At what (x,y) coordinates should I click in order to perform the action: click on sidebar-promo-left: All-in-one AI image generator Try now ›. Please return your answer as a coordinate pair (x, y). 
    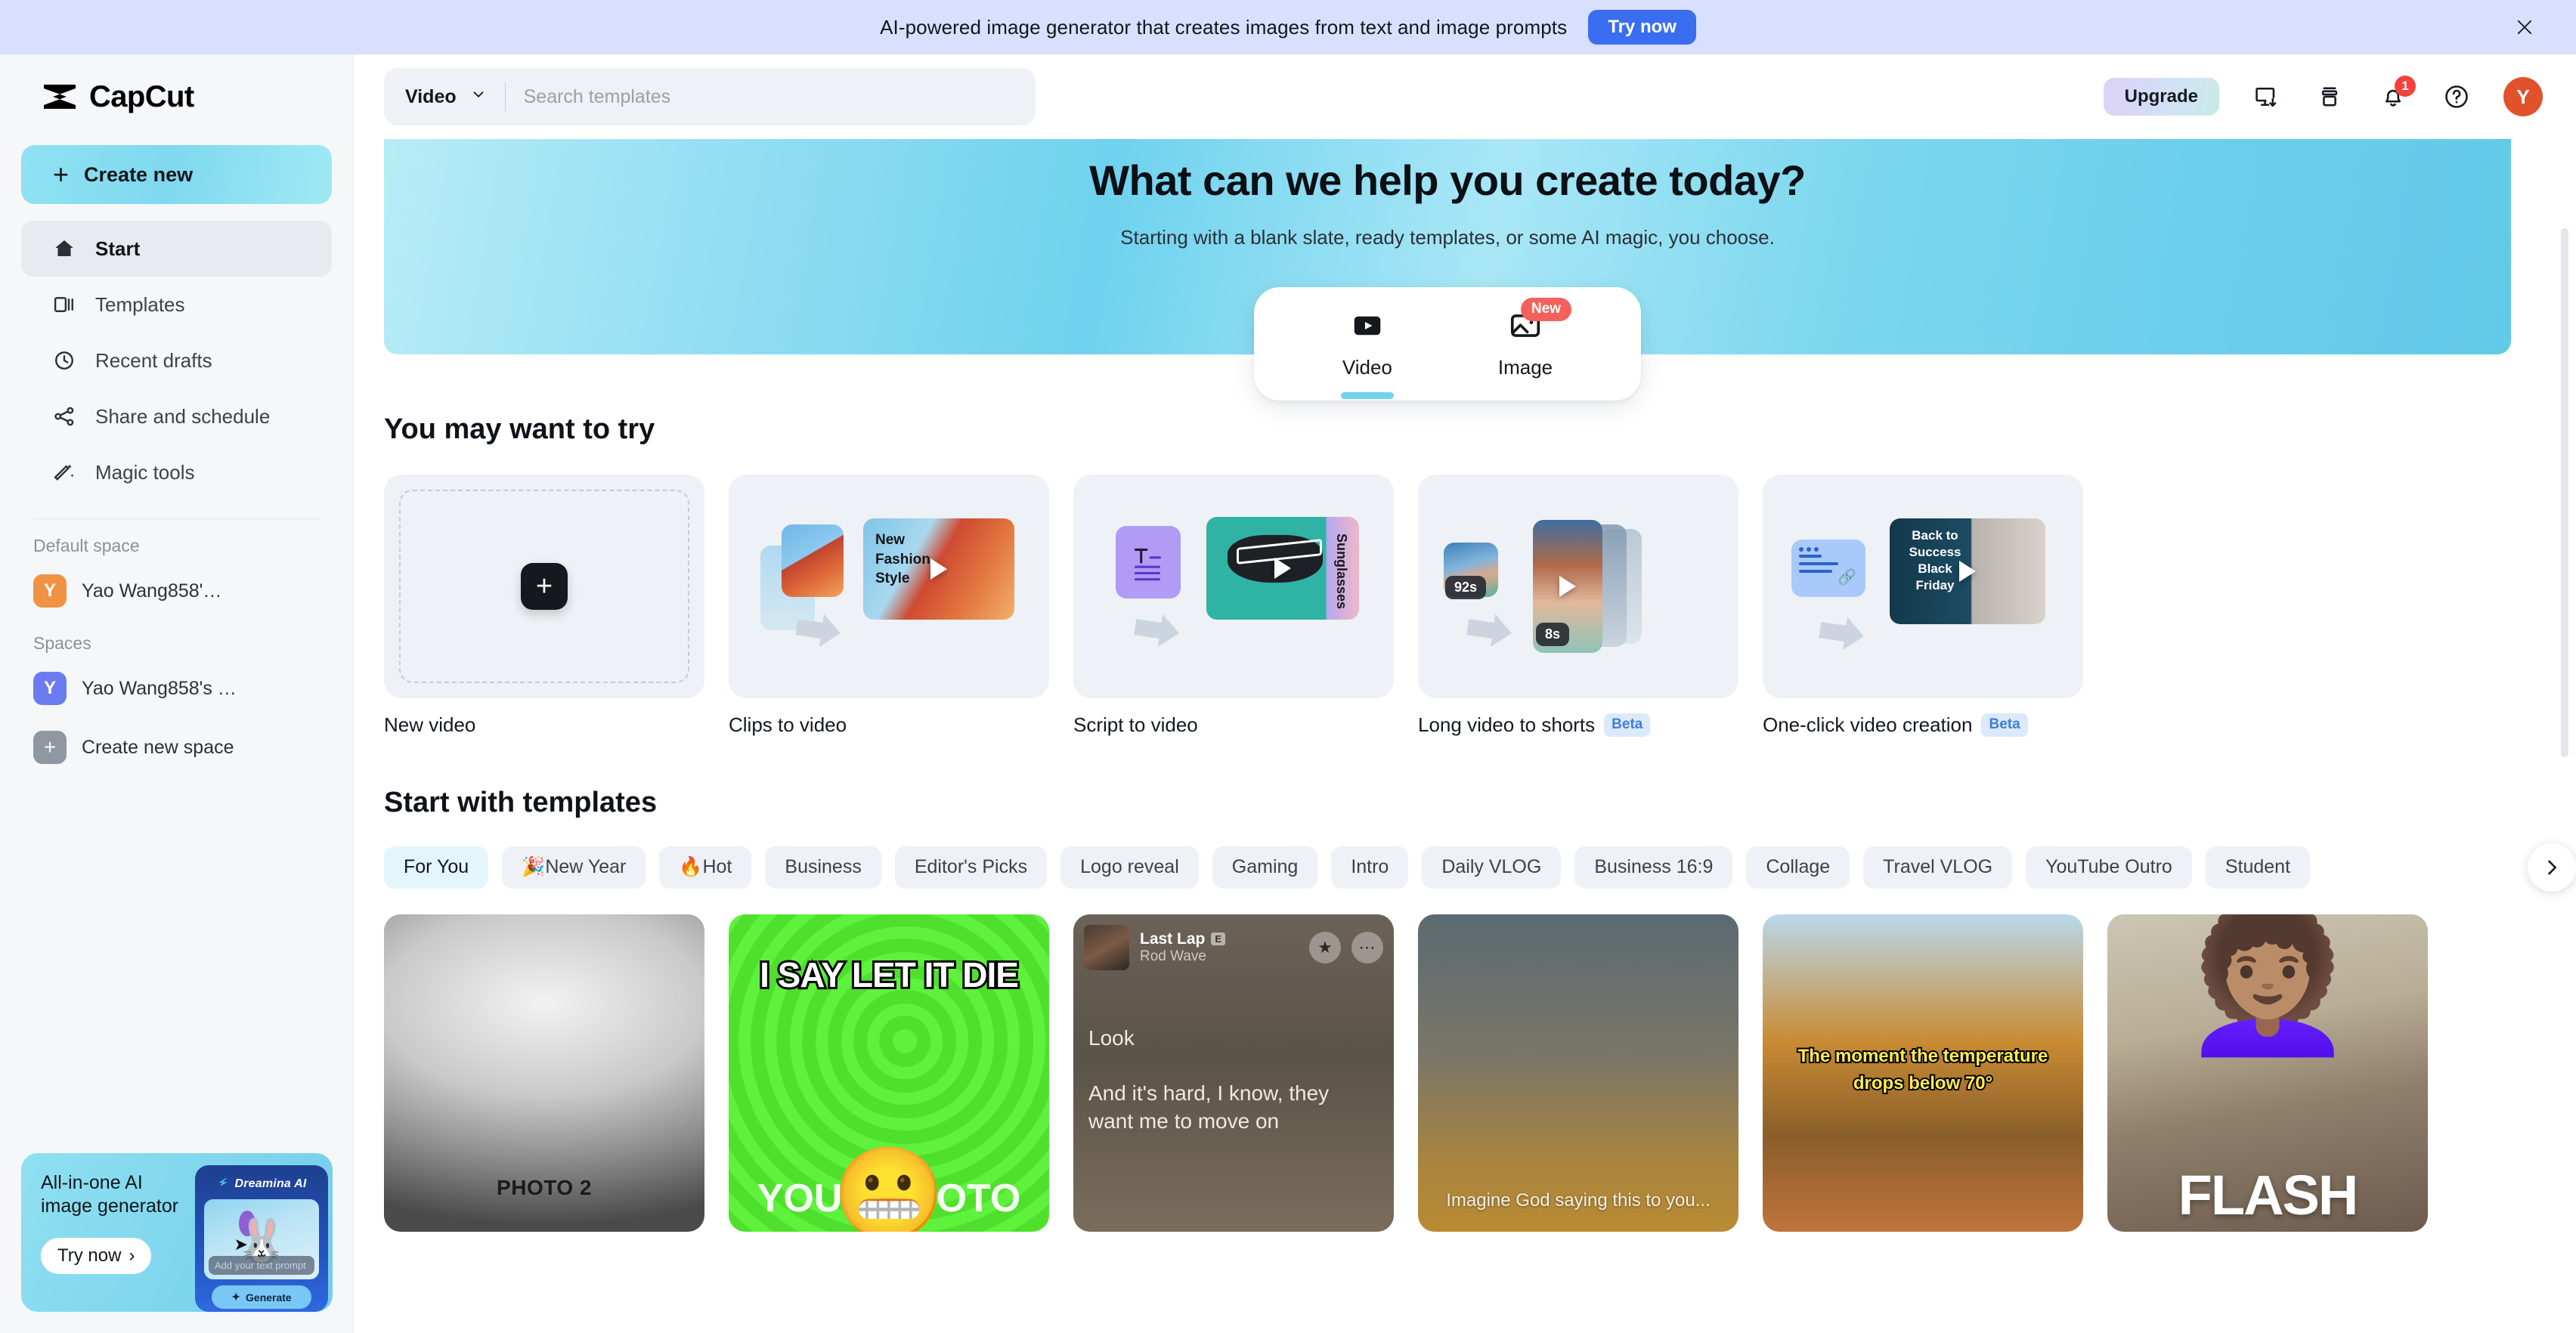
    Looking at the image, I should click on (108, 1232).